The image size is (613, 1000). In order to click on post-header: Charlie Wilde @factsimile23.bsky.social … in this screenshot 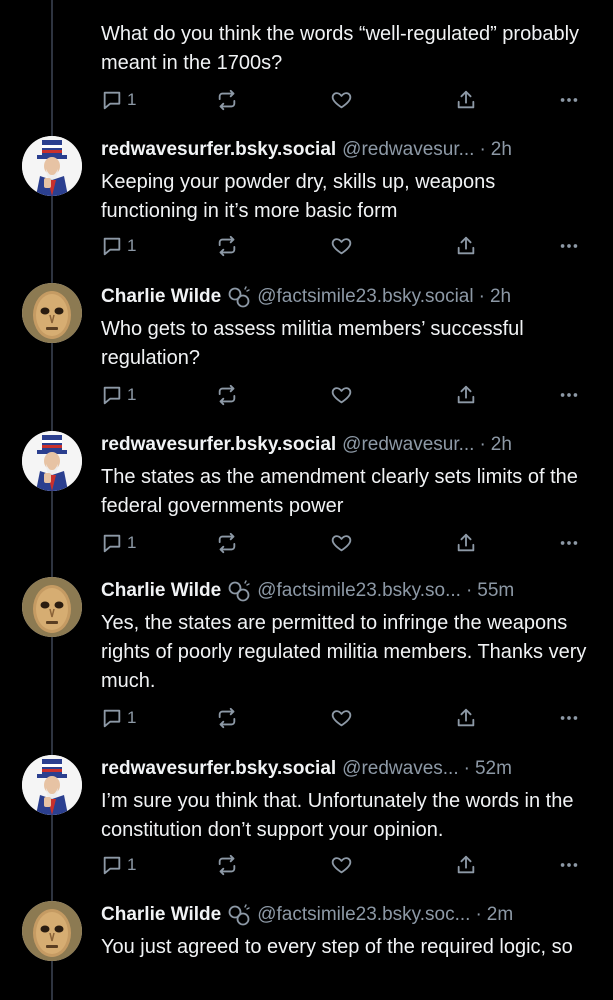, I will do `click(345, 297)`.